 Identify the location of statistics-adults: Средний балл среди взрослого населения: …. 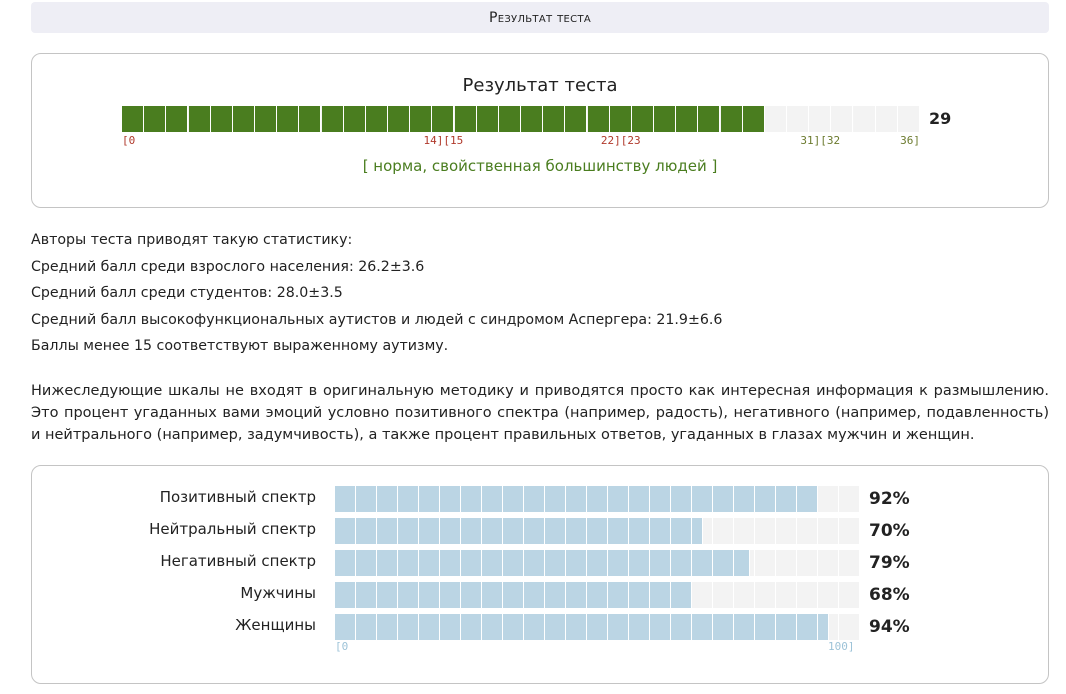
(228, 266).